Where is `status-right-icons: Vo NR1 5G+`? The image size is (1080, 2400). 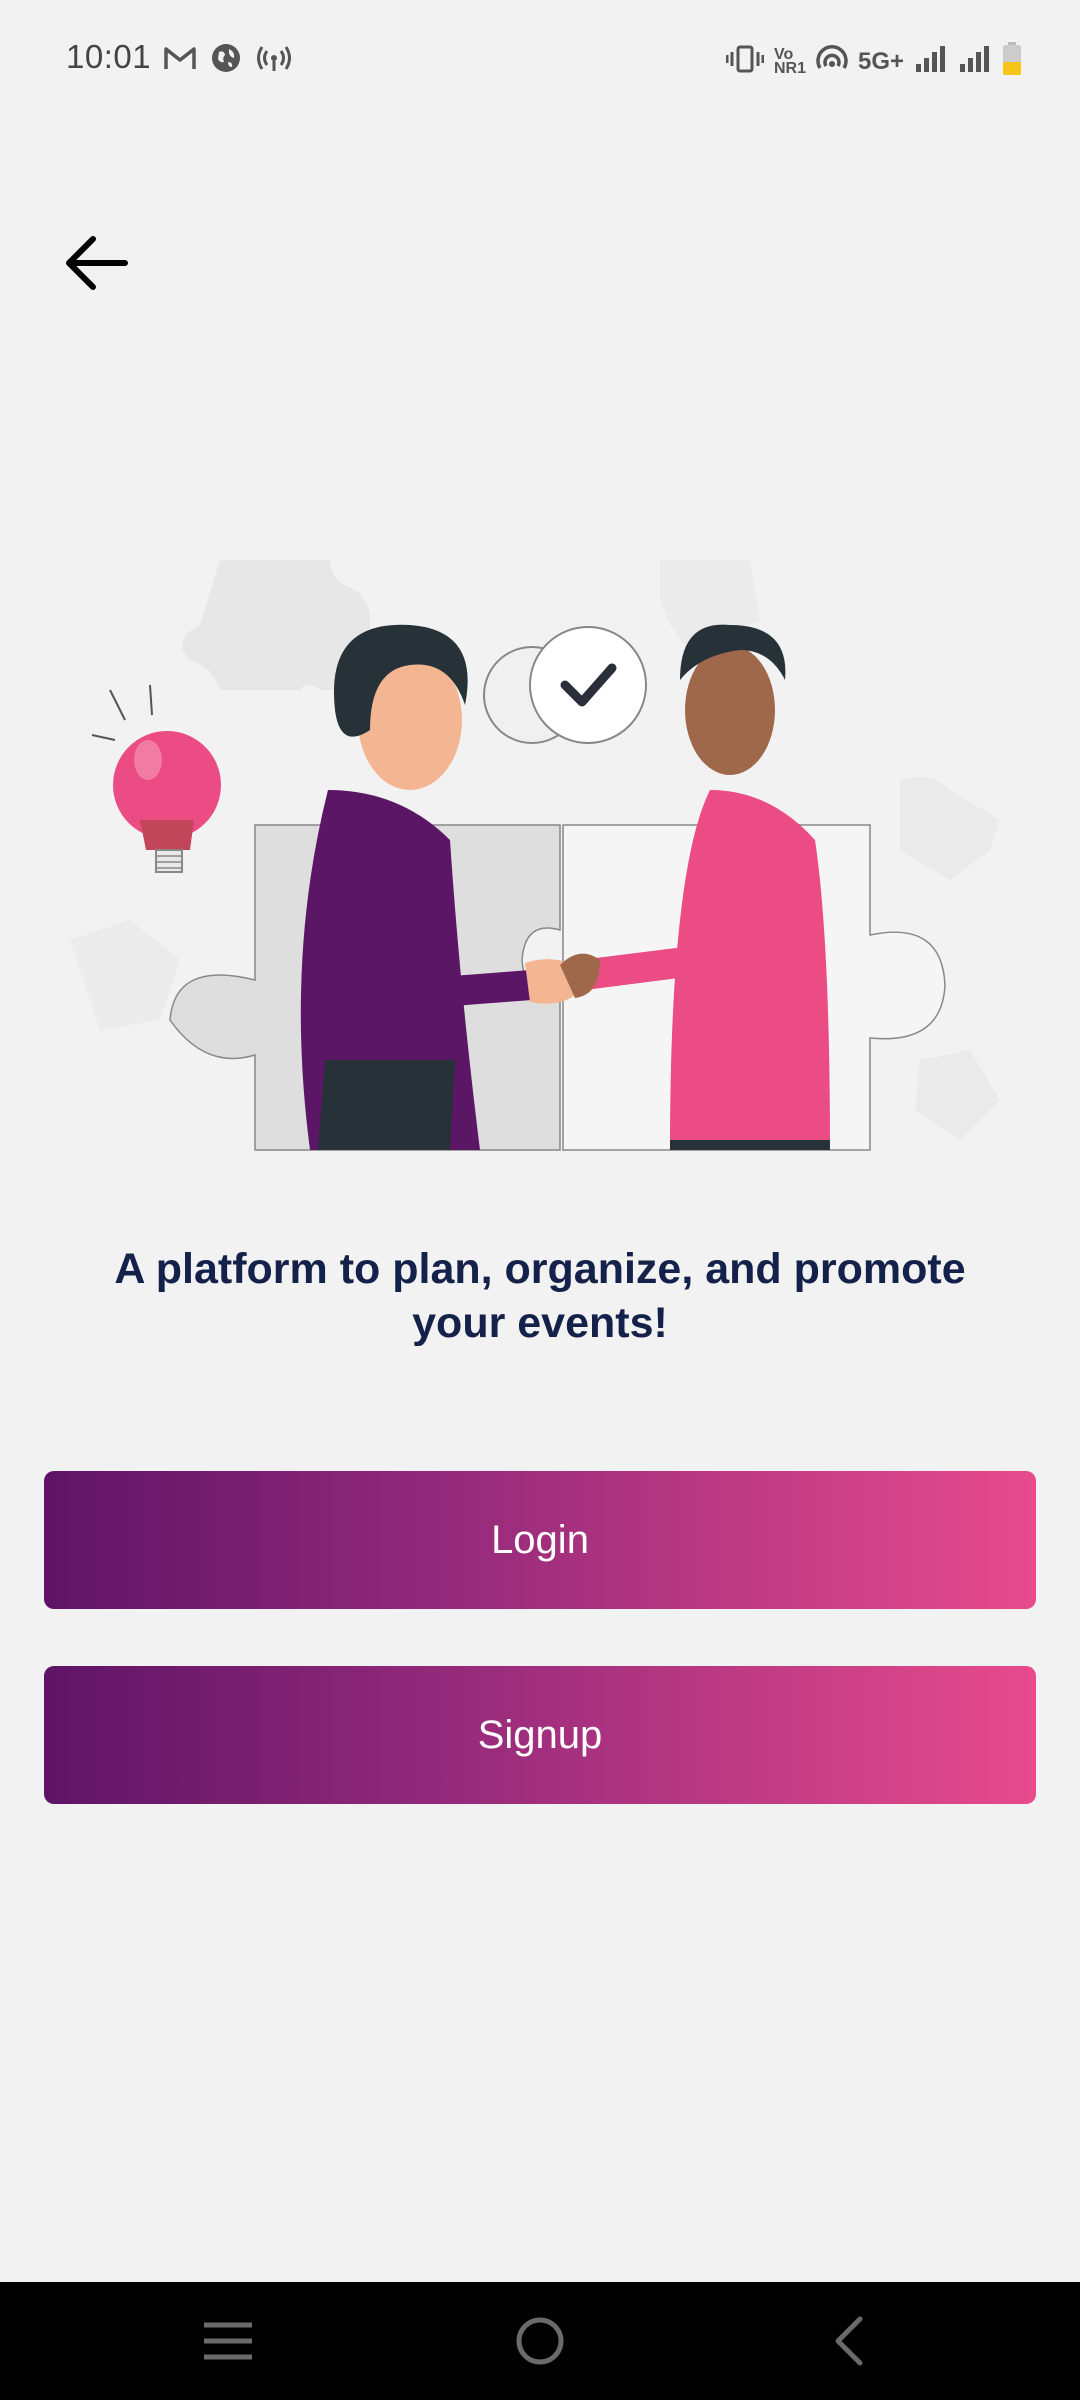 status-right-icons: Vo NR1 5G+ is located at coordinates (873, 61).